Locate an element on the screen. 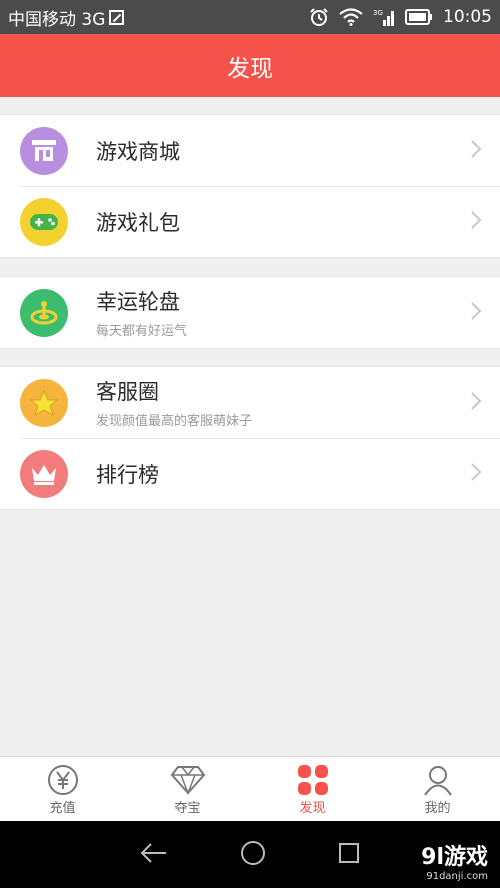 Image resolution: width=500 pixels, height=888 pixels. yen-icon is located at coordinates (63, 780).